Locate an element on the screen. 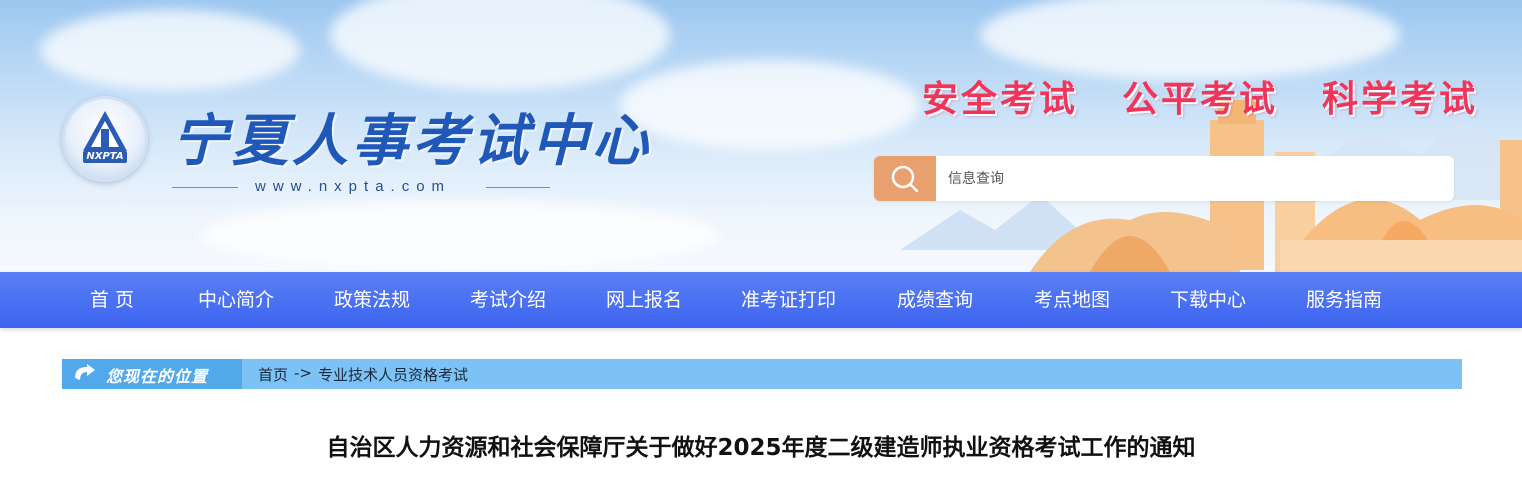 The width and height of the screenshot is (1522, 497). nav-item-home: 首 页 is located at coordinates (112, 300).